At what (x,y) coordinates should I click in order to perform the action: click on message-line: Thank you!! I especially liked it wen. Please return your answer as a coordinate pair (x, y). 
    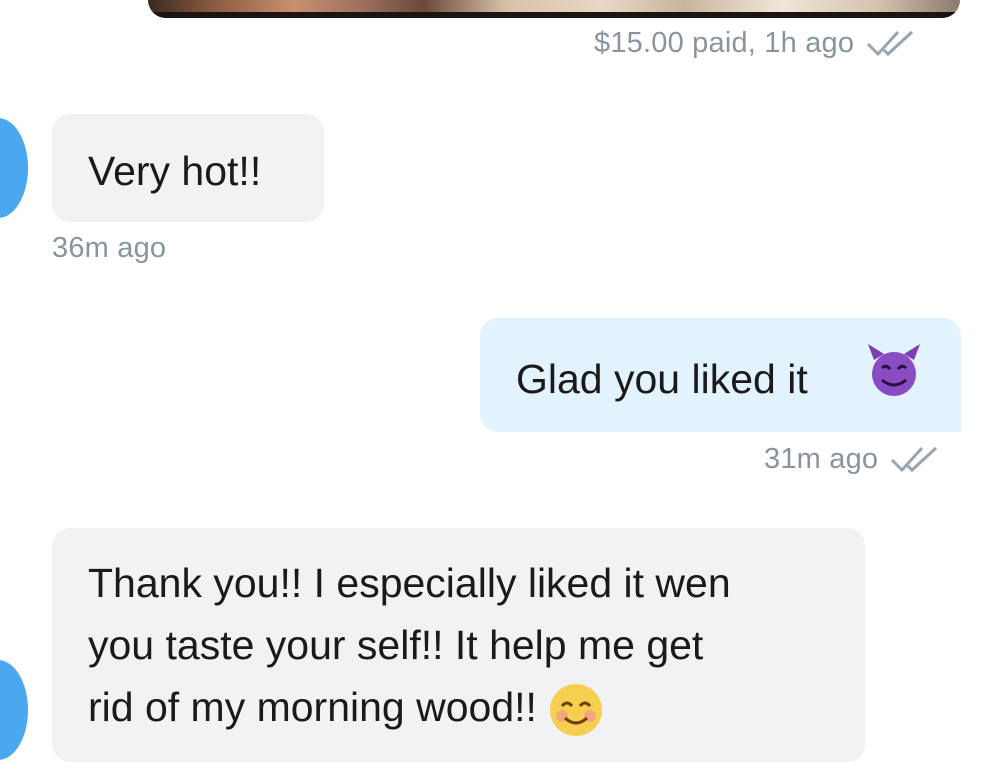
    Looking at the image, I should click on (409, 583).